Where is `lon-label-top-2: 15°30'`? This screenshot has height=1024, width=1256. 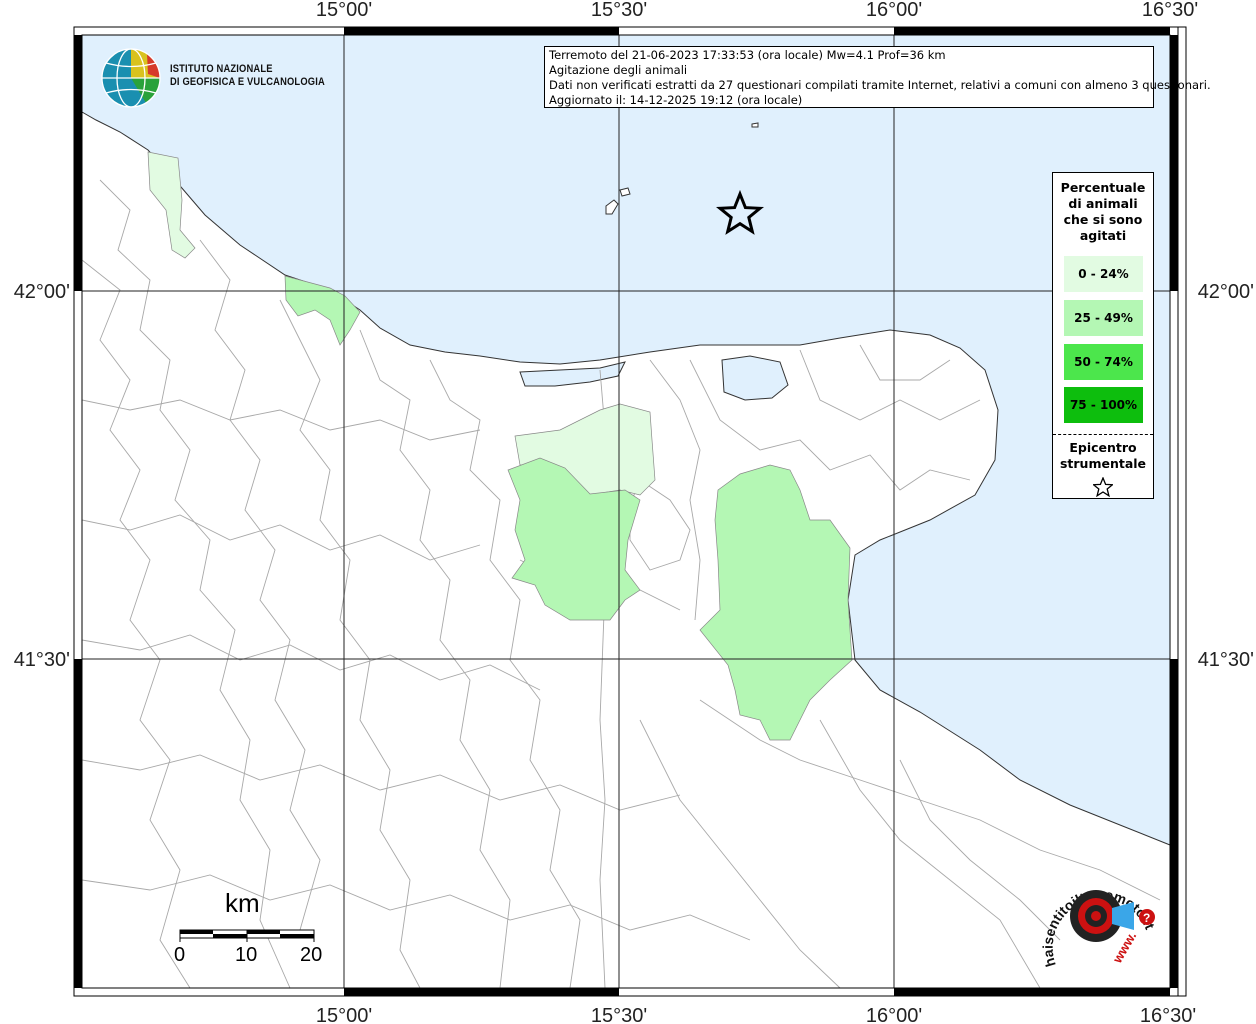
lon-label-top-2: 15°30' is located at coordinates (619, 10).